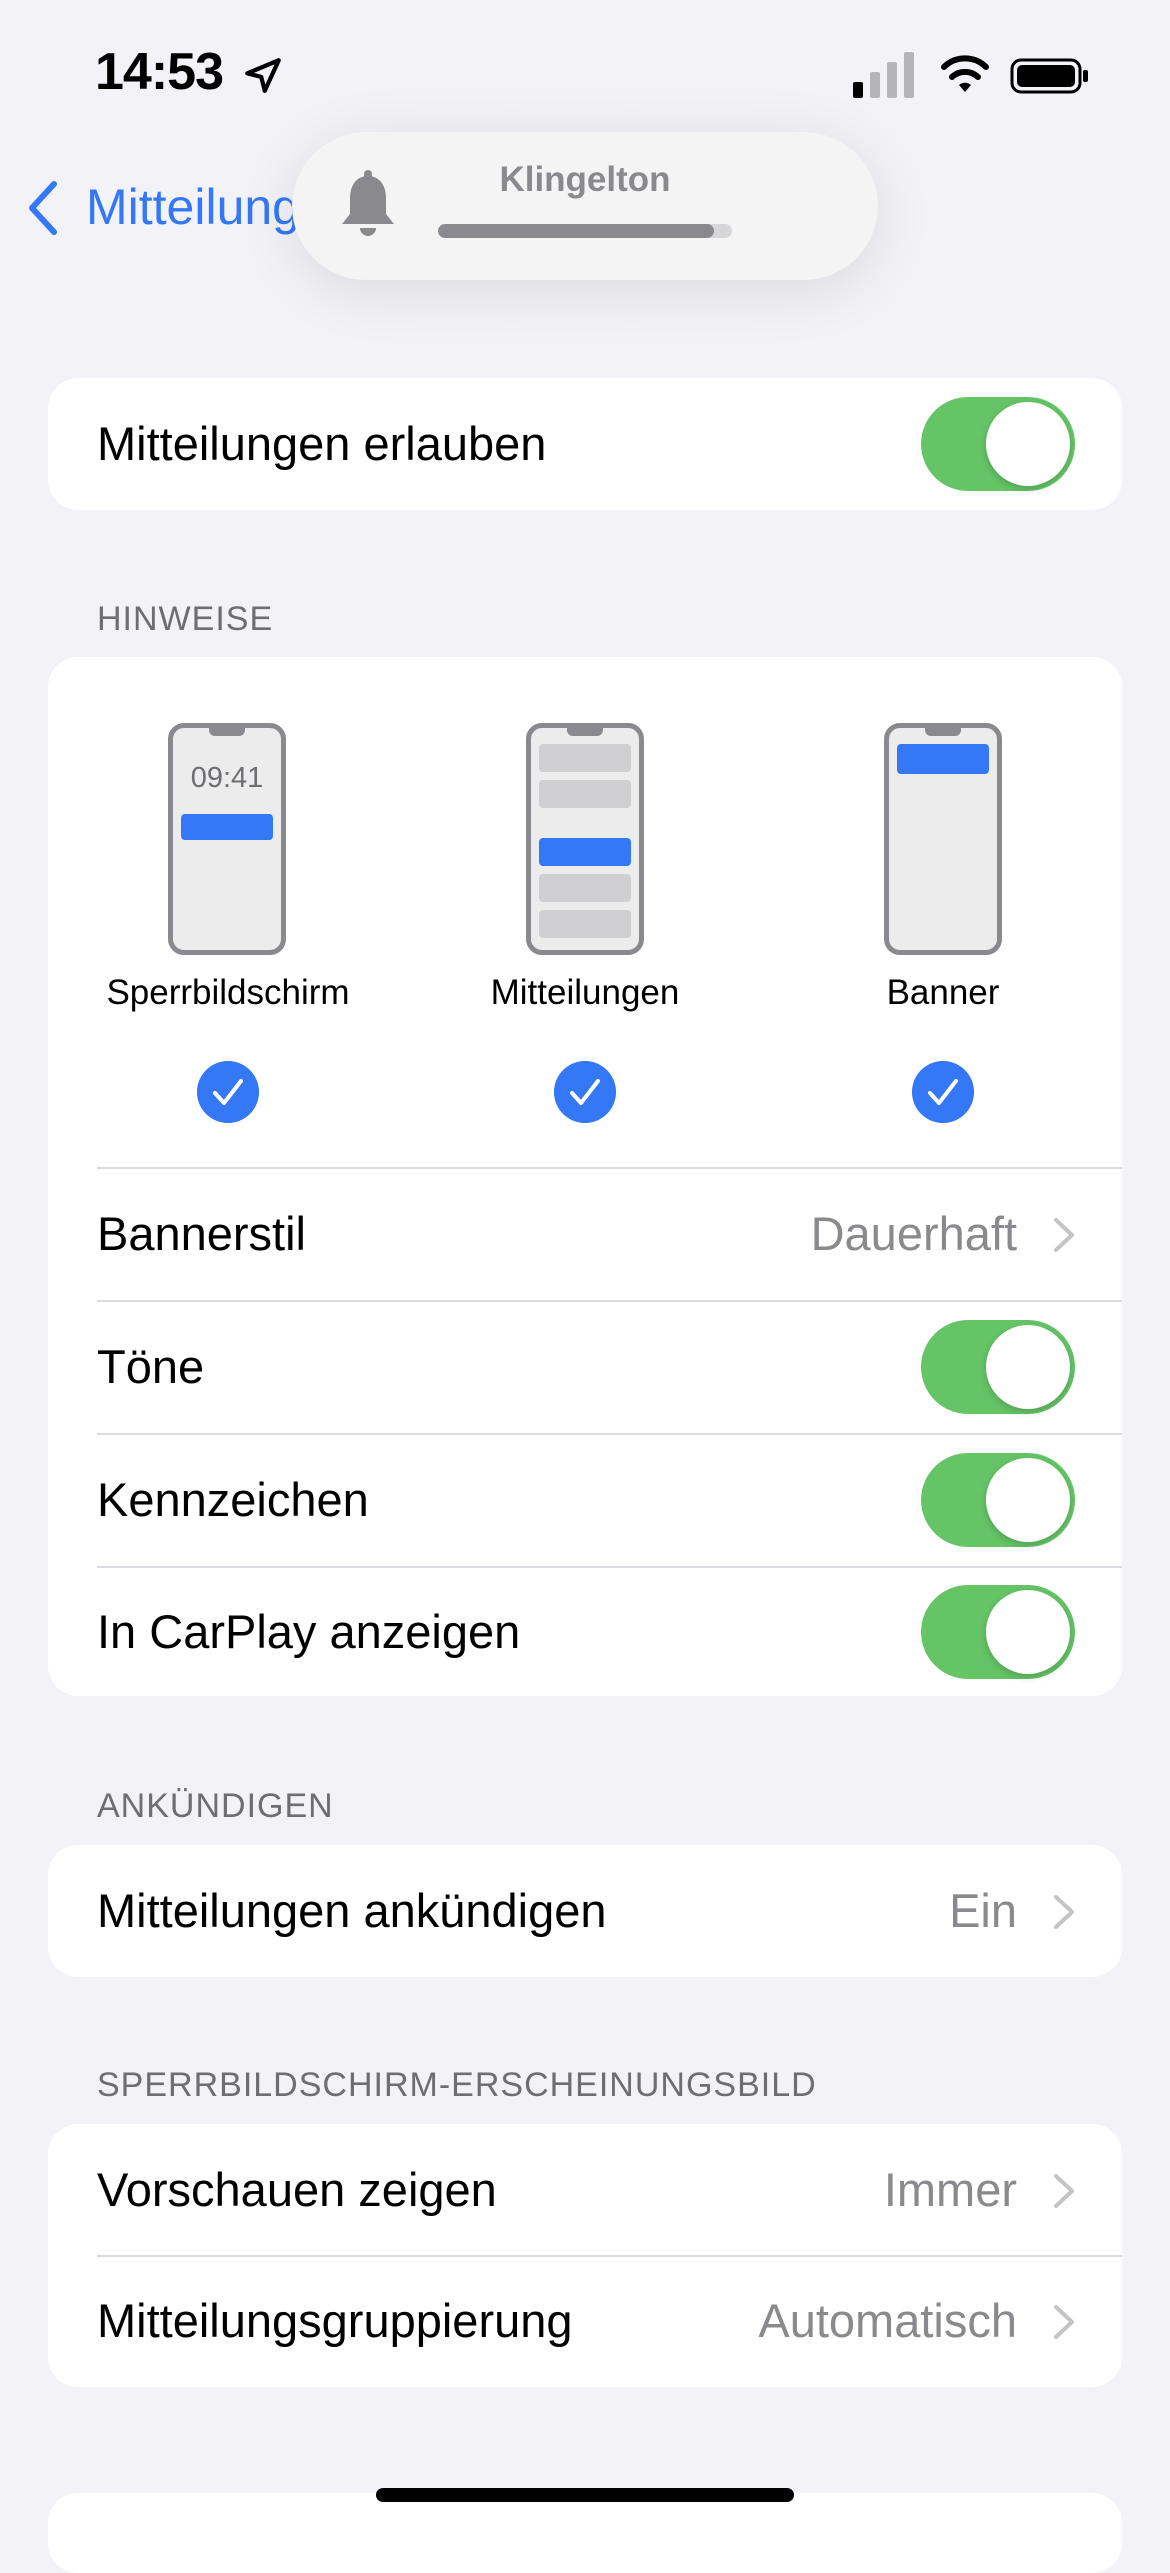 The image size is (1170, 2573). I want to click on banner-style-value: Dauerhaft, so click(913, 1233).